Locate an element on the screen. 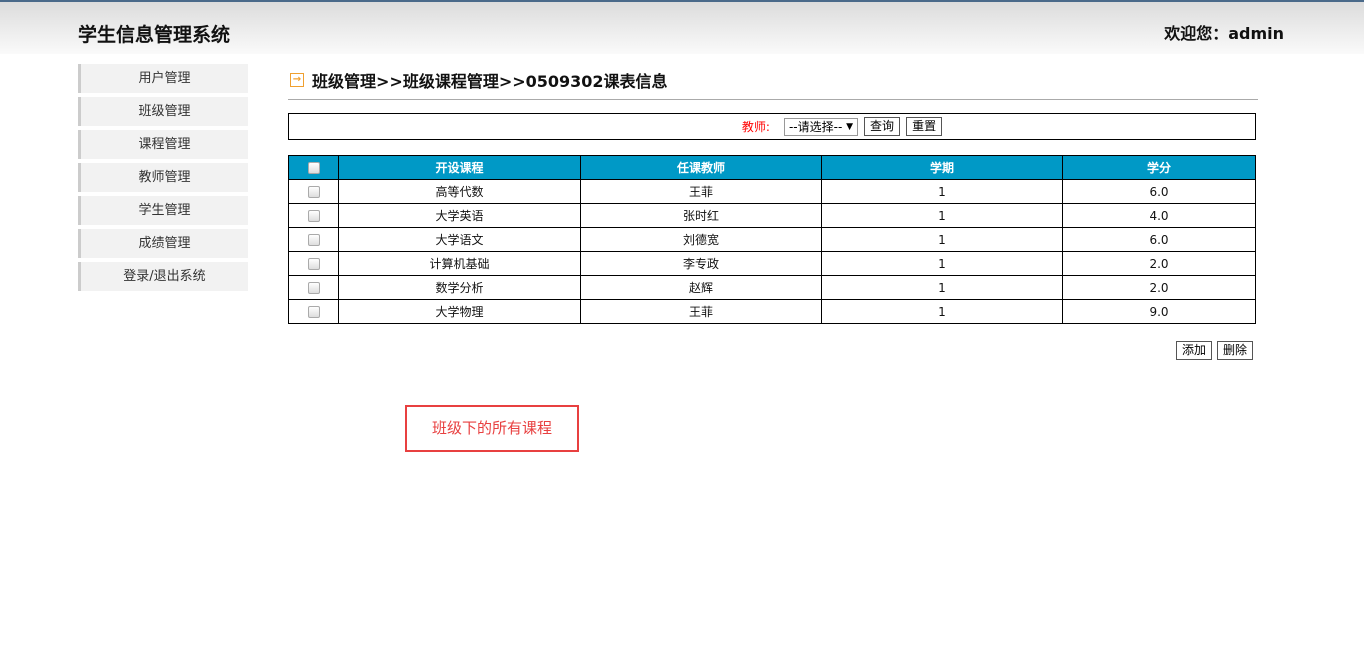 The height and width of the screenshot is (656, 1364). breadcrumb: → 班级管理>>班级课程管理>>0509302课表信息 is located at coordinates (479, 80).